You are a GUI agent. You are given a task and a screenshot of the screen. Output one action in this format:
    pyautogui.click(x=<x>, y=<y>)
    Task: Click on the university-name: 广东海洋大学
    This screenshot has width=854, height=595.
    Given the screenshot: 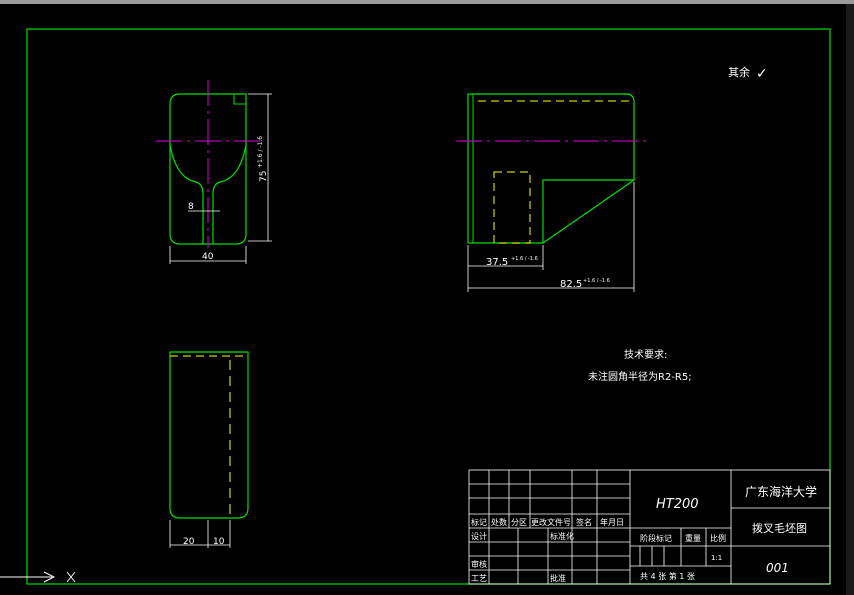 What is the action you would take?
    pyautogui.click(x=781, y=491)
    